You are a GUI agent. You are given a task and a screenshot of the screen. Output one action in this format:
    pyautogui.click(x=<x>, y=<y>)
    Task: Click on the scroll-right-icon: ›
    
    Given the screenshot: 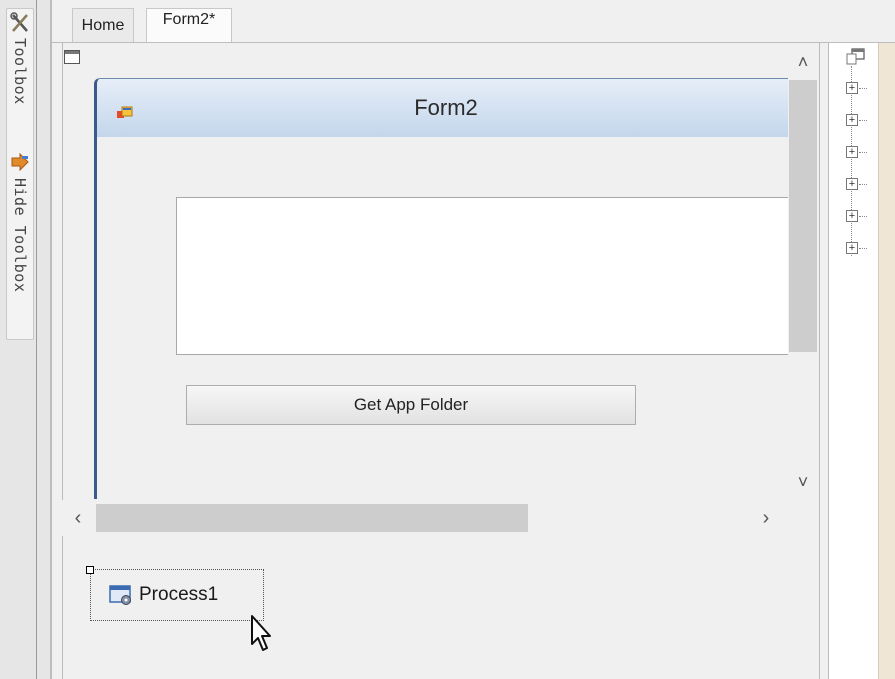 What is the action you would take?
    pyautogui.click(x=766, y=518)
    